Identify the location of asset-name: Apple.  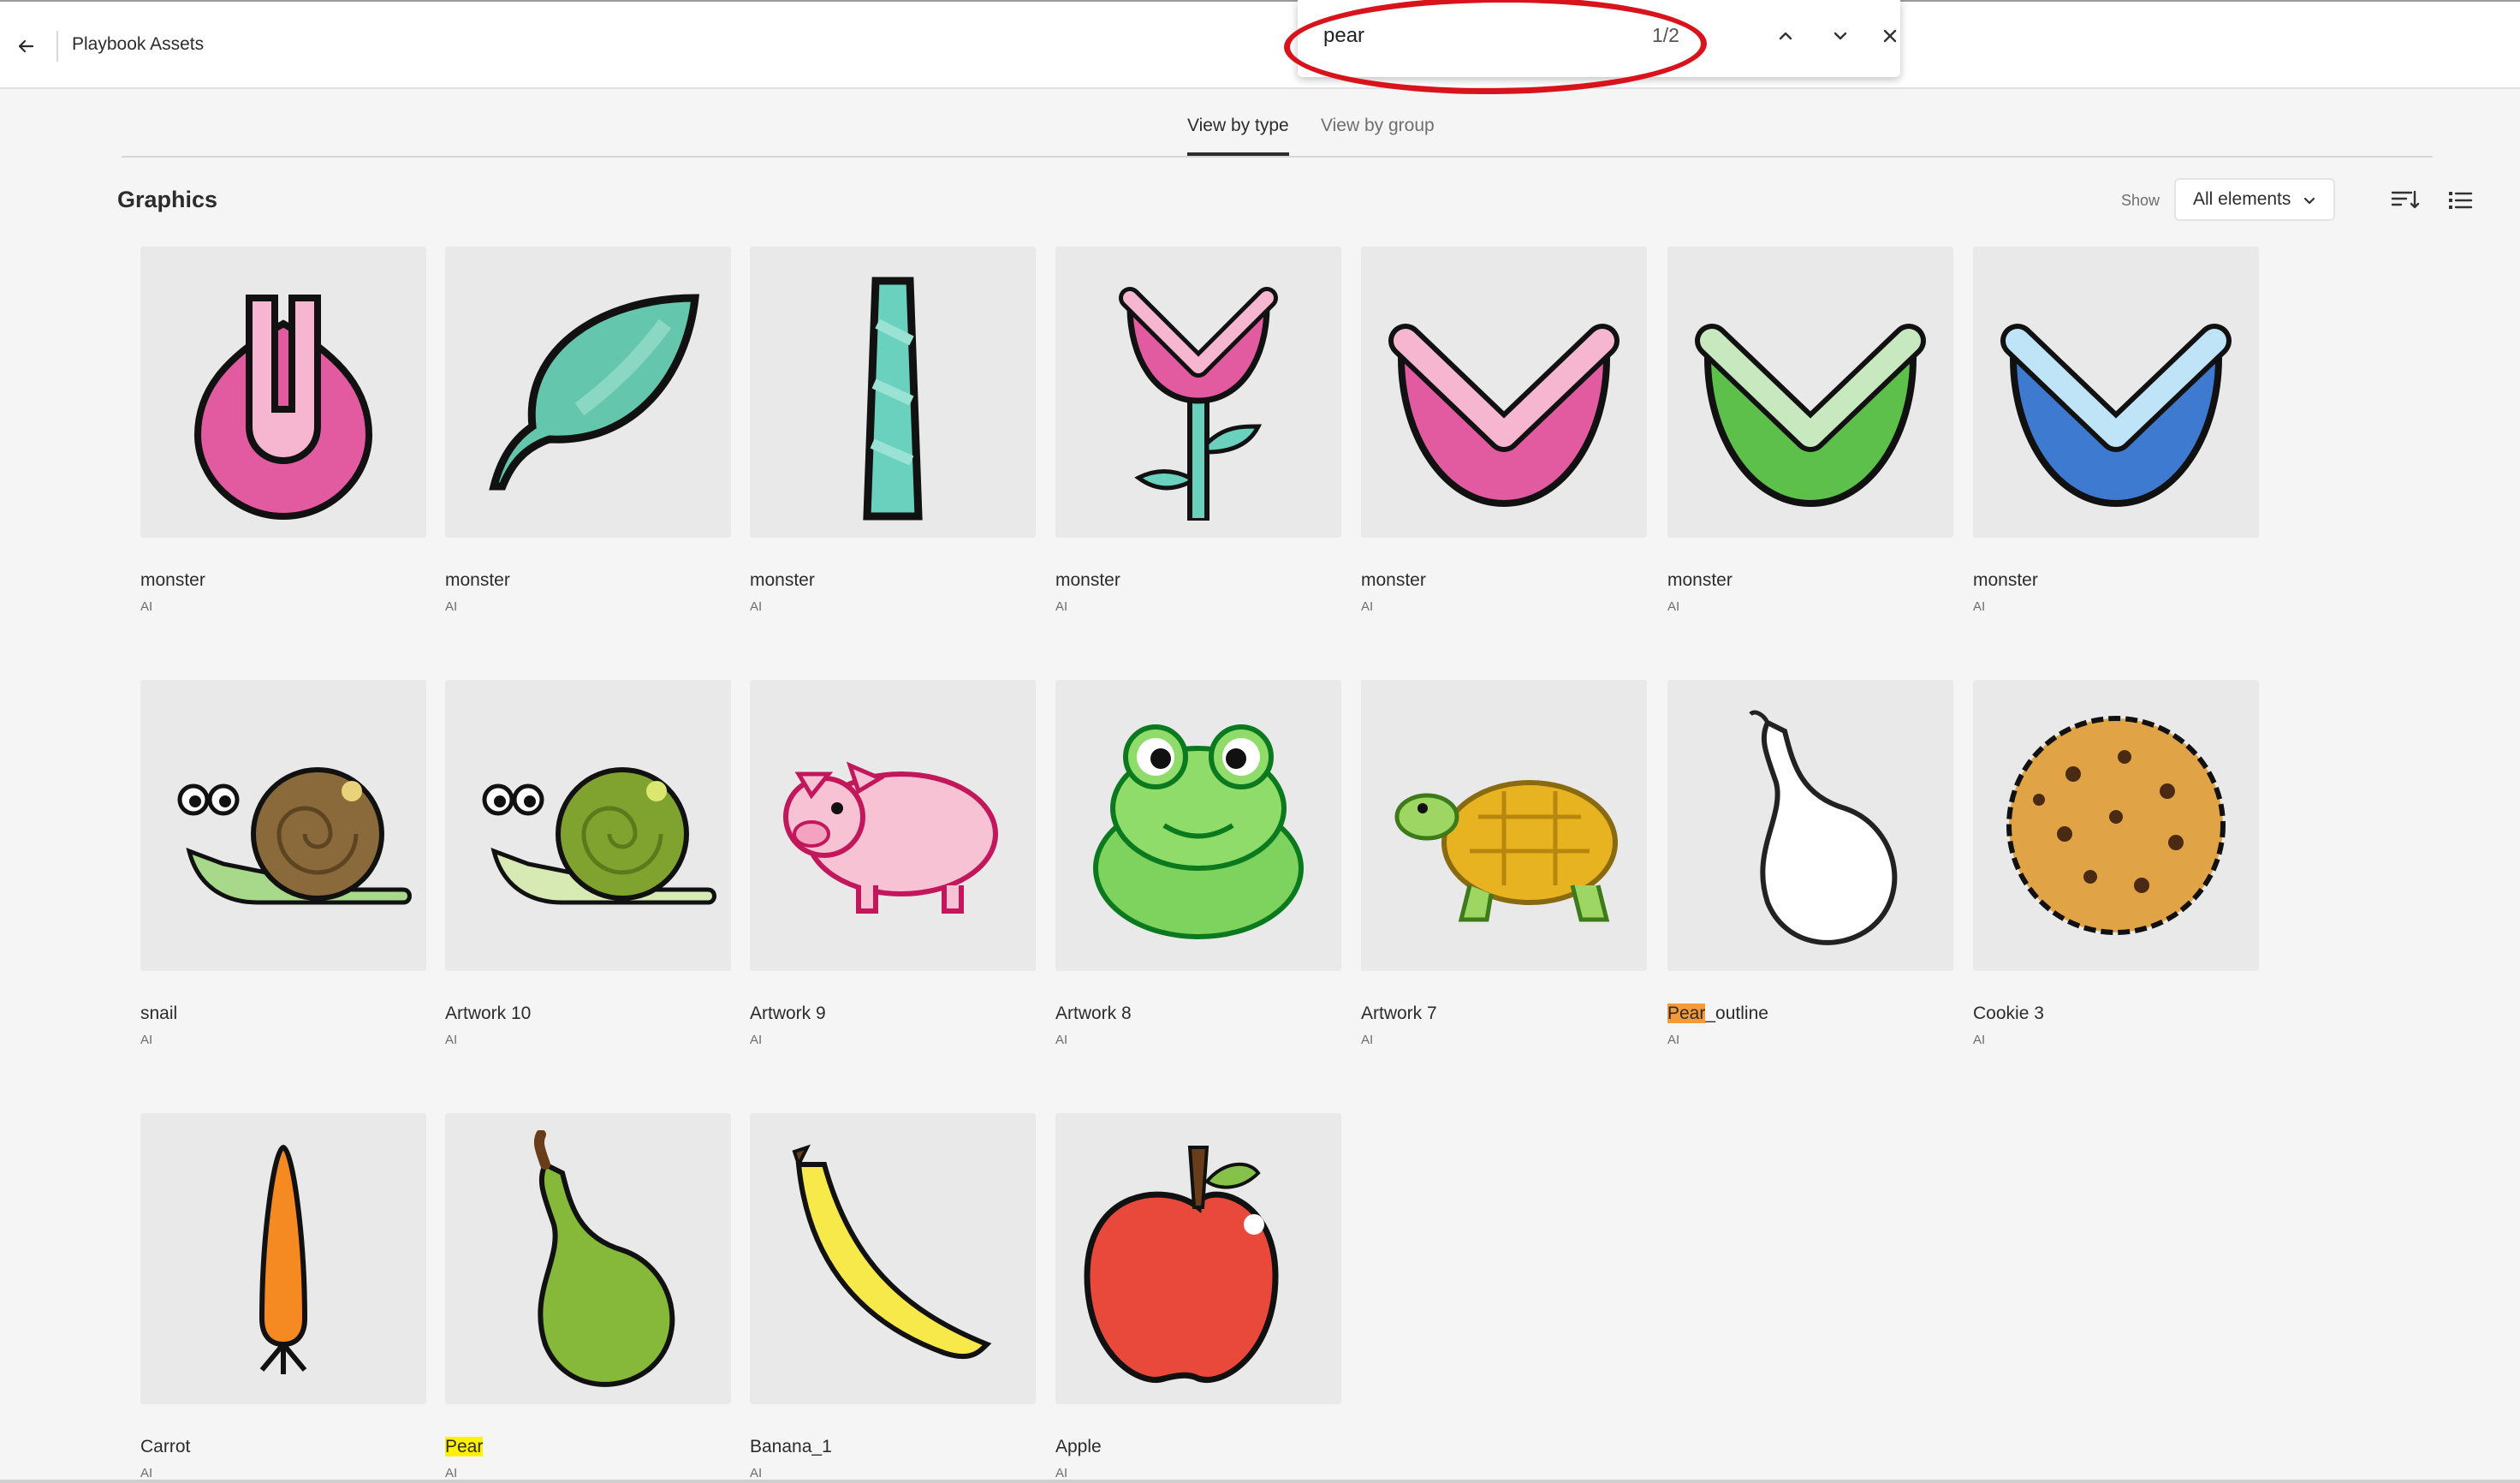
(1078, 1446).